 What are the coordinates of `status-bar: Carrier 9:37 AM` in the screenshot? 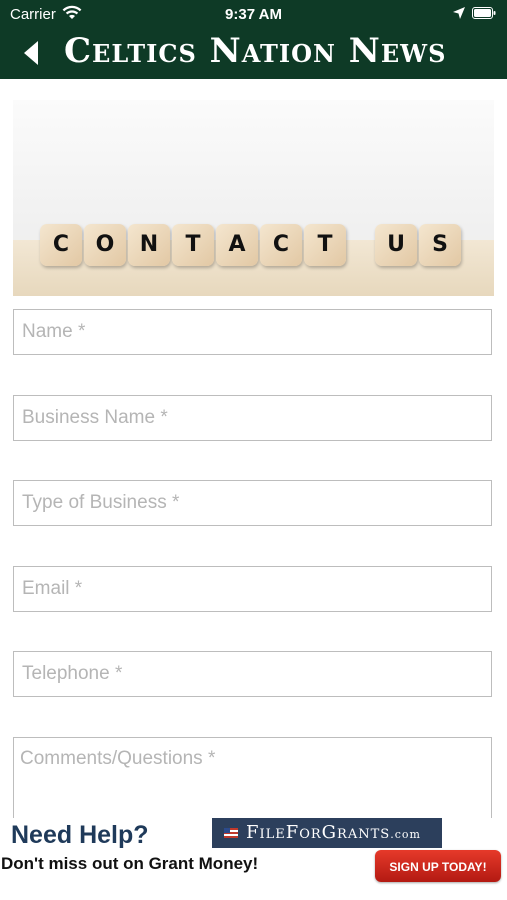 It's located at (253, 14).